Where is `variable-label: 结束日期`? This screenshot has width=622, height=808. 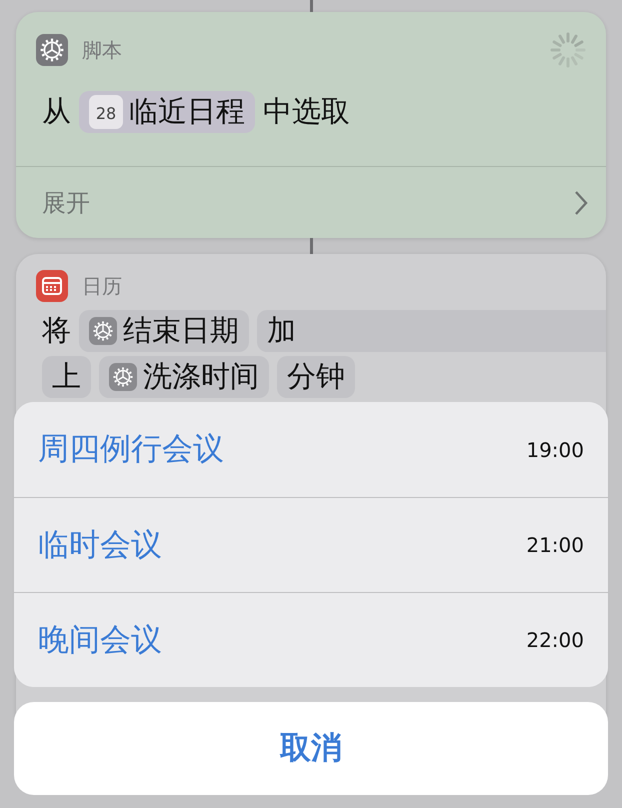
variable-label: 结束日期 is located at coordinates (181, 331).